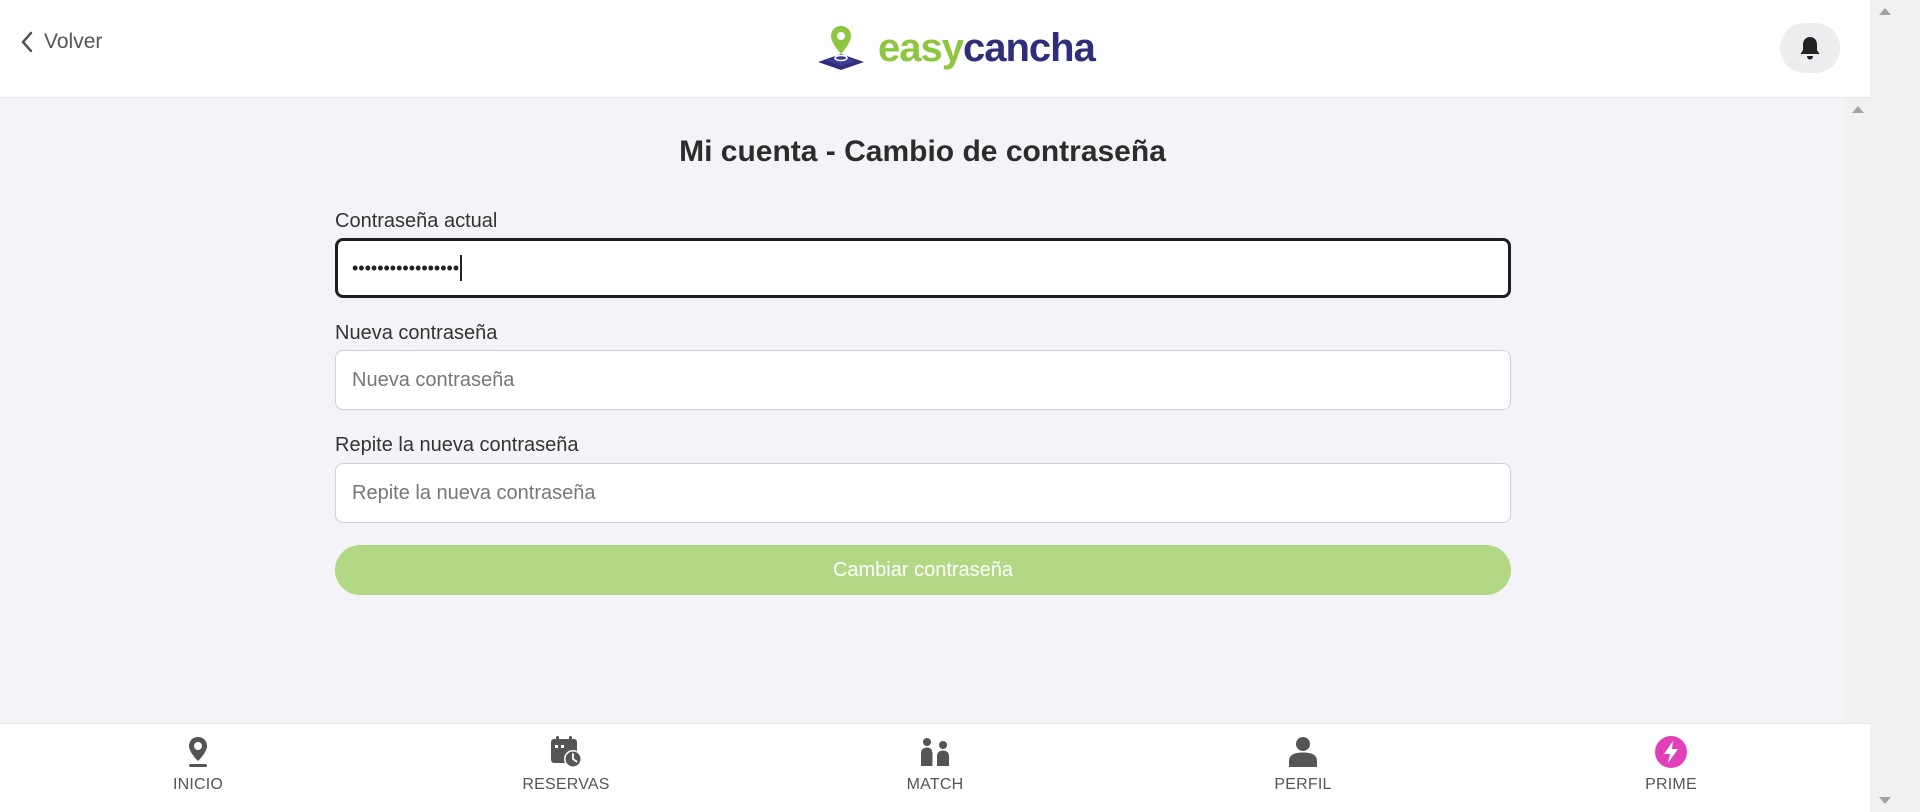 This screenshot has width=1920, height=812. I want to click on back-label: Volver, so click(73, 41).